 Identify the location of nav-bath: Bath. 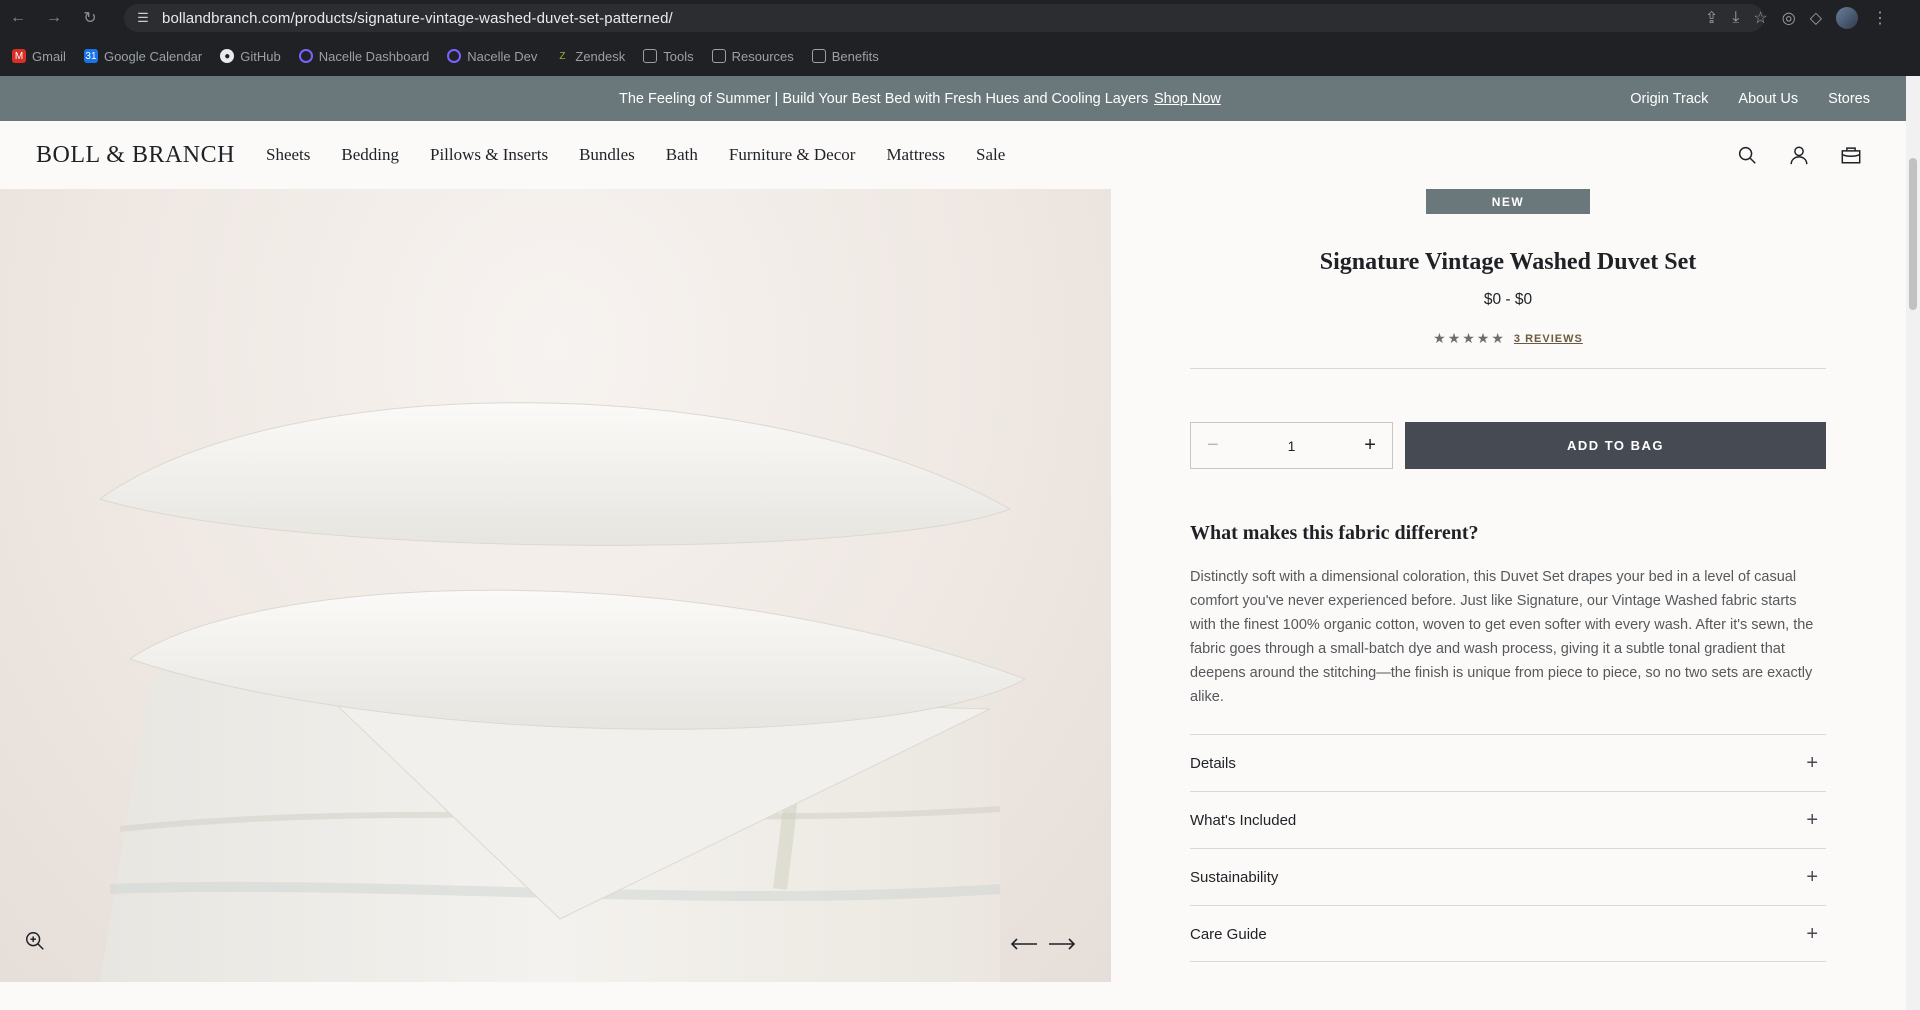
(682, 155).